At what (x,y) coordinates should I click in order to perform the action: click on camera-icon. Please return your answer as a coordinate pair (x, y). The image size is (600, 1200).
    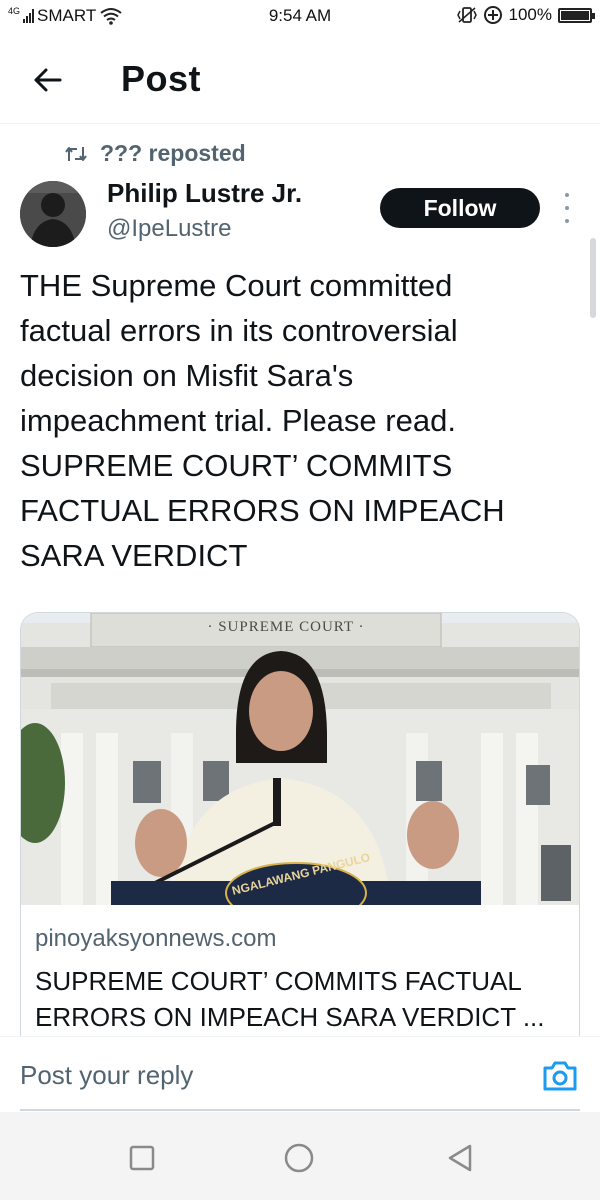
    Looking at the image, I should click on (560, 1076).